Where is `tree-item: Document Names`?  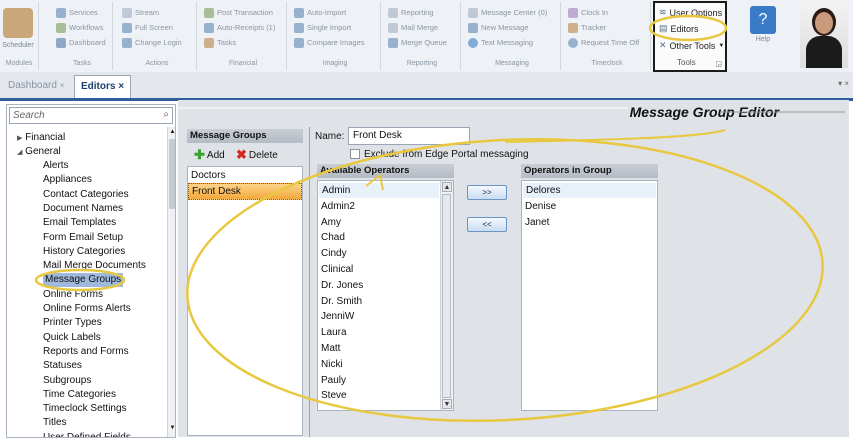 tree-item: Document Names is located at coordinates (83, 209).